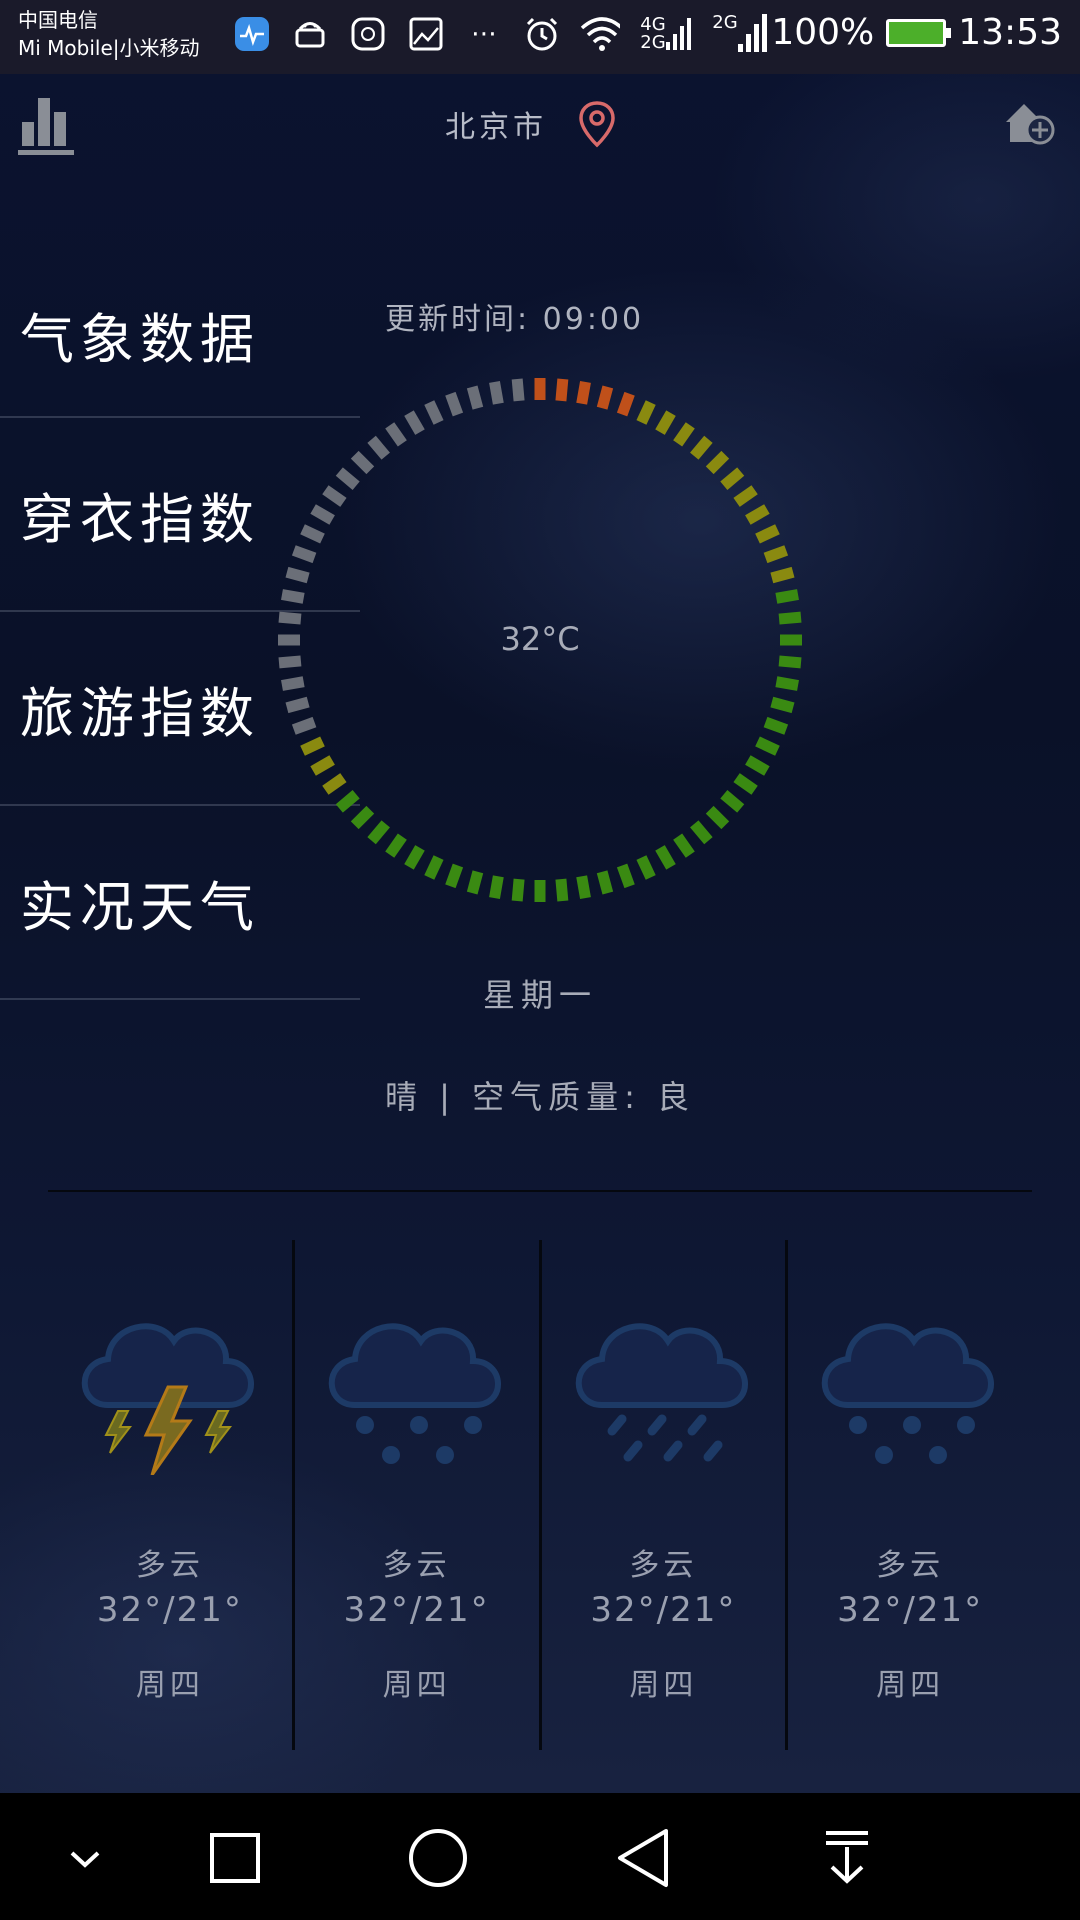  What do you see at coordinates (167, 1399) in the screenshot?
I see `thunderstorm-icon` at bounding box center [167, 1399].